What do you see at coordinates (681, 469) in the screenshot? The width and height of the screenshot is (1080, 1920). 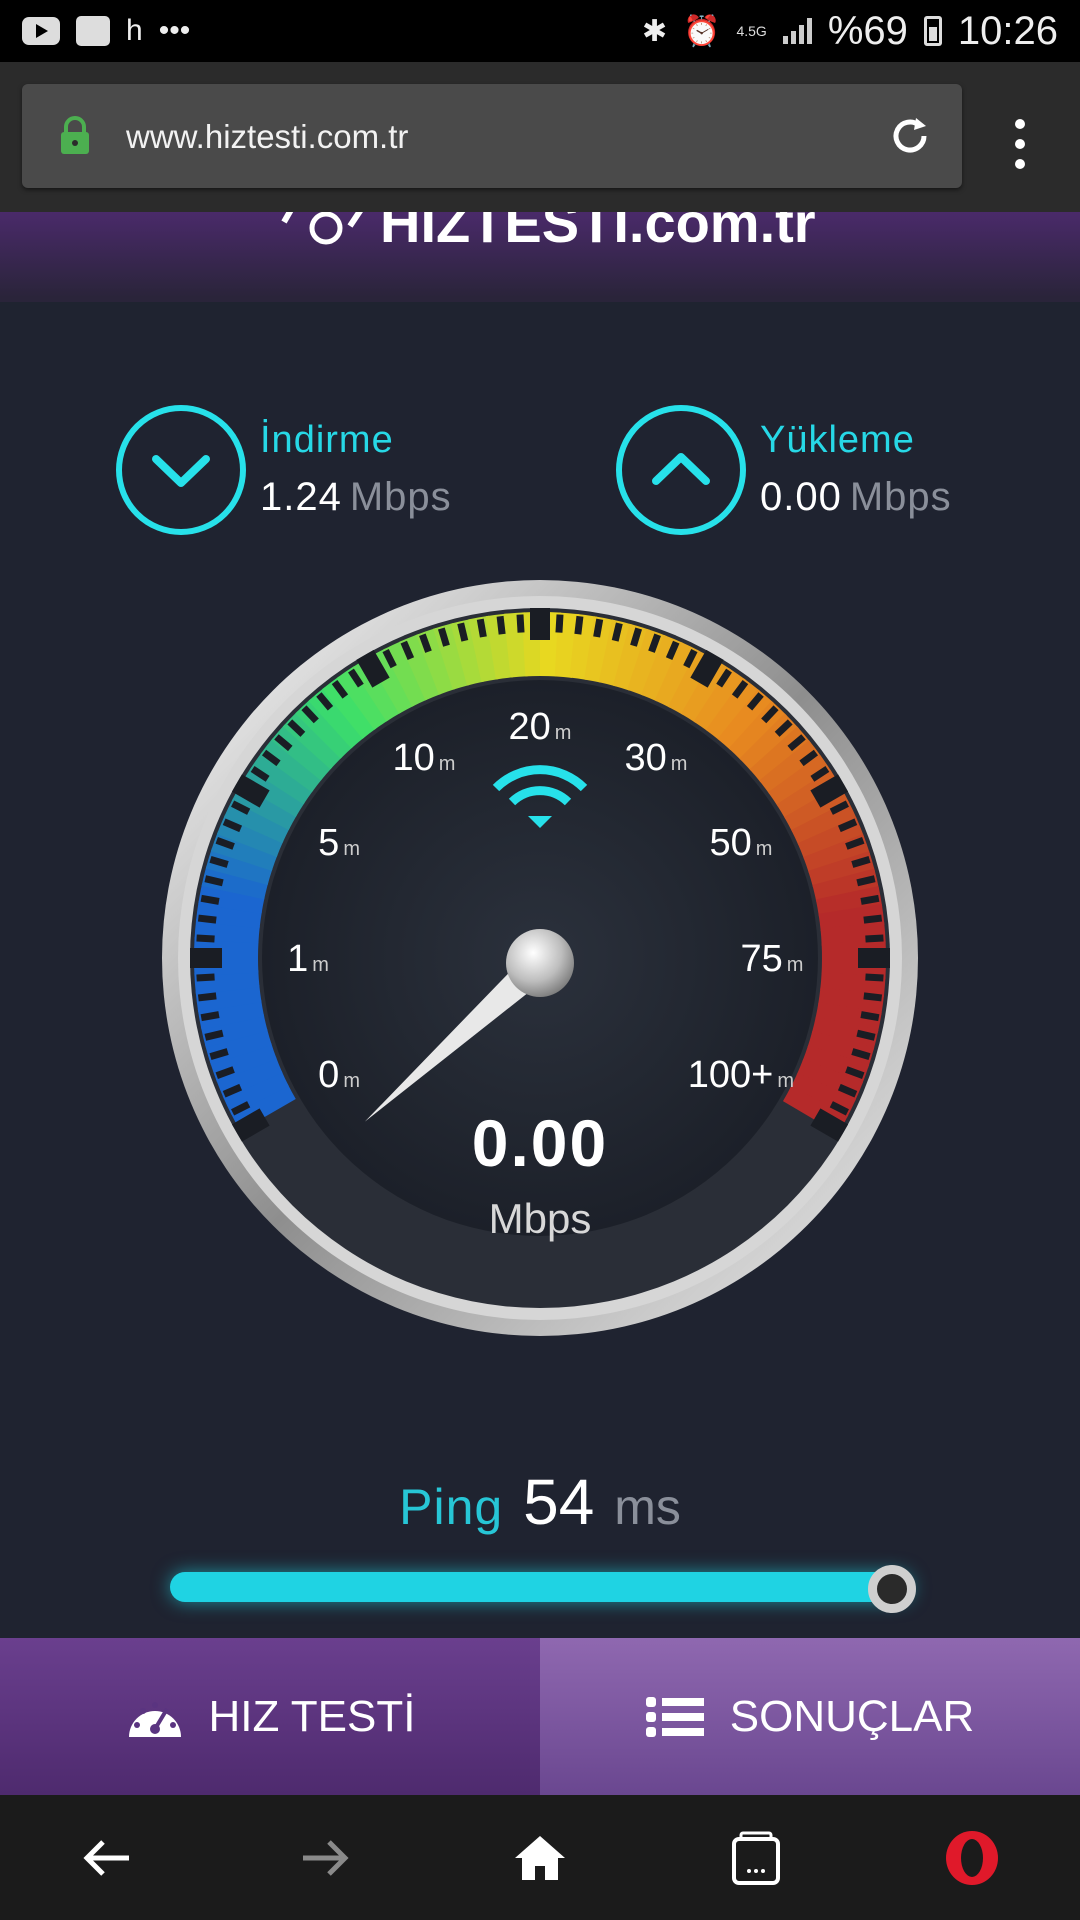 I see `chevron-up-icon` at bounding box center [681, 469].